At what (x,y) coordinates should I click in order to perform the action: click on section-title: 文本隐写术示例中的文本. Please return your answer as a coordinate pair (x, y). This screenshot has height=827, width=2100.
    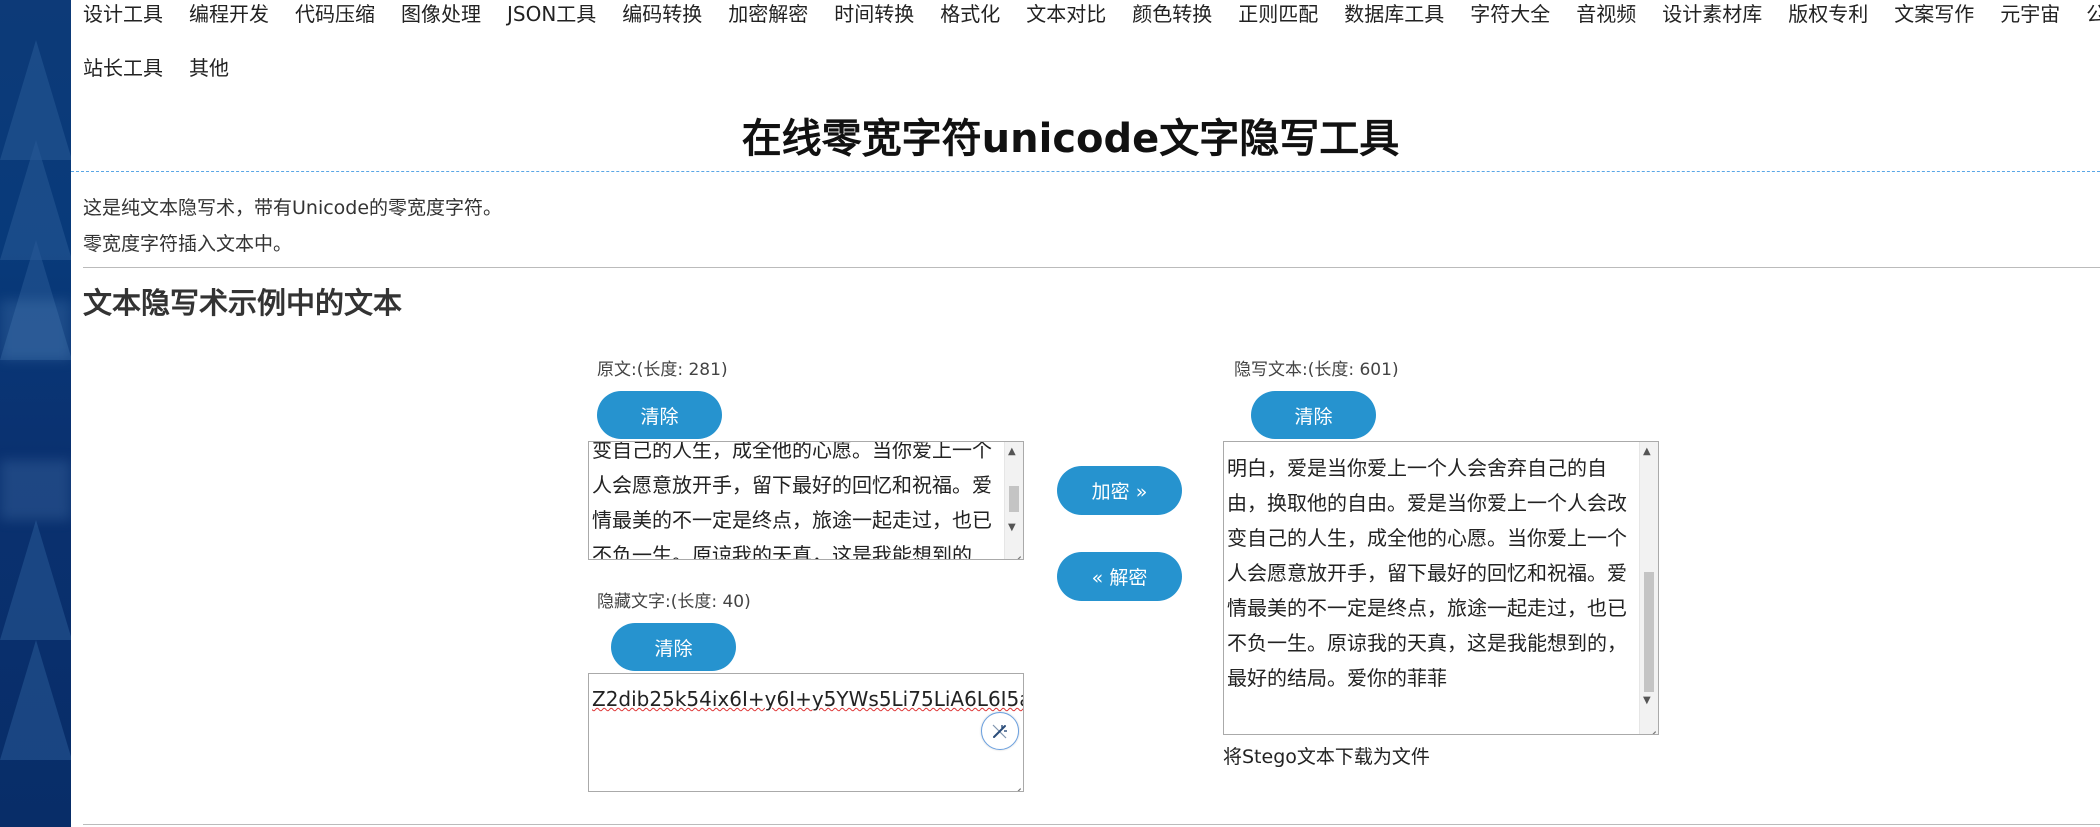
    Looking at the image, I should click on (243, 303).